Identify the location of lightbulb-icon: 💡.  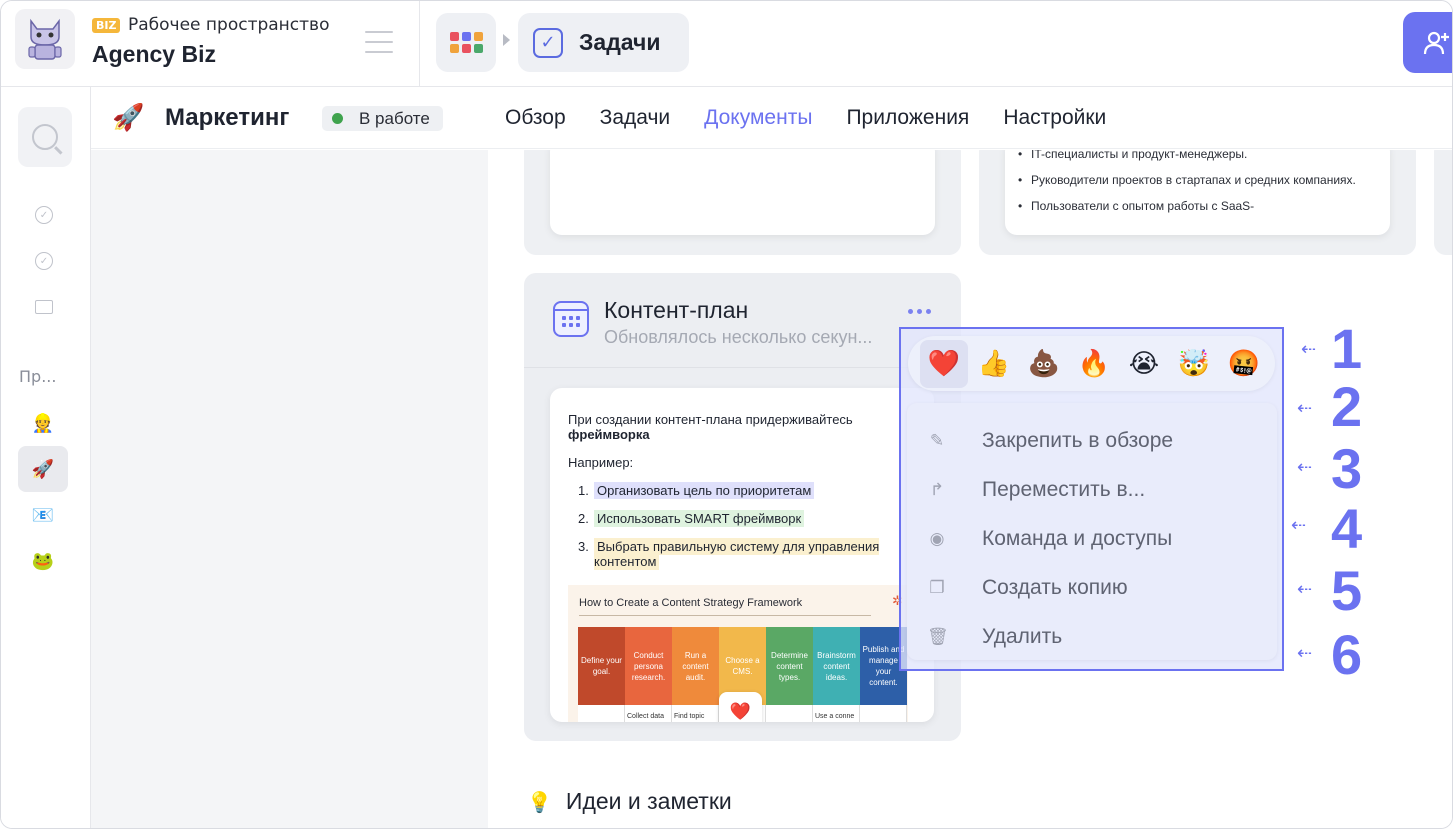
(539, 801).